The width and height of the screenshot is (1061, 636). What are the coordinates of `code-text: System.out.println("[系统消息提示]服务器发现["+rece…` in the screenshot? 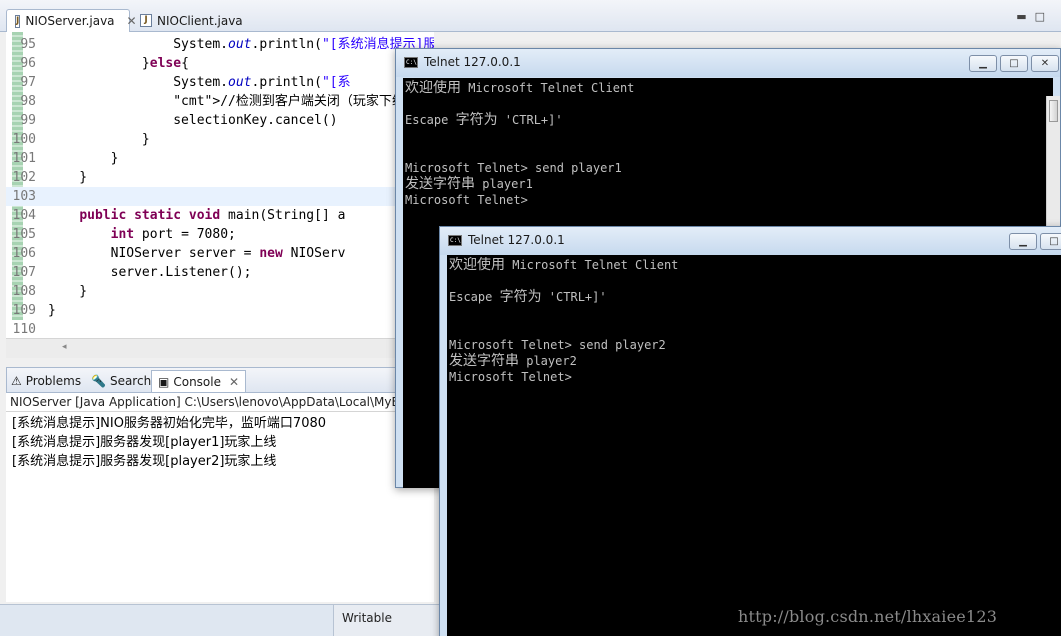 It's located at (241, 44).